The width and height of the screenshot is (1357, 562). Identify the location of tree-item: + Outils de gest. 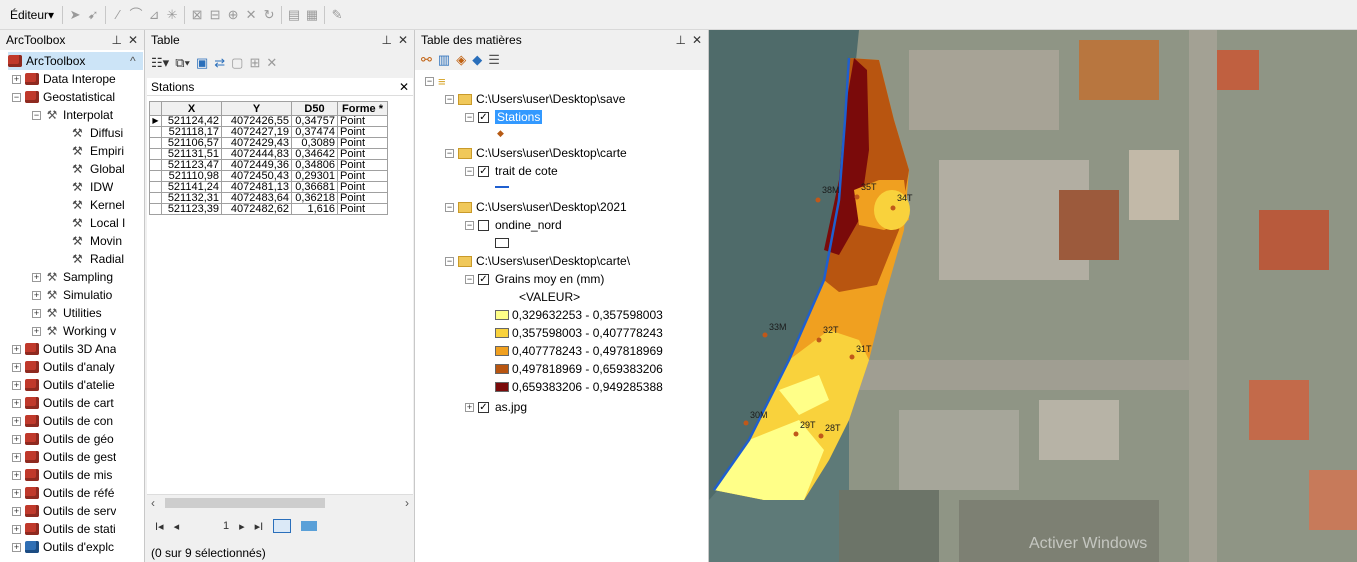
(64, 457).